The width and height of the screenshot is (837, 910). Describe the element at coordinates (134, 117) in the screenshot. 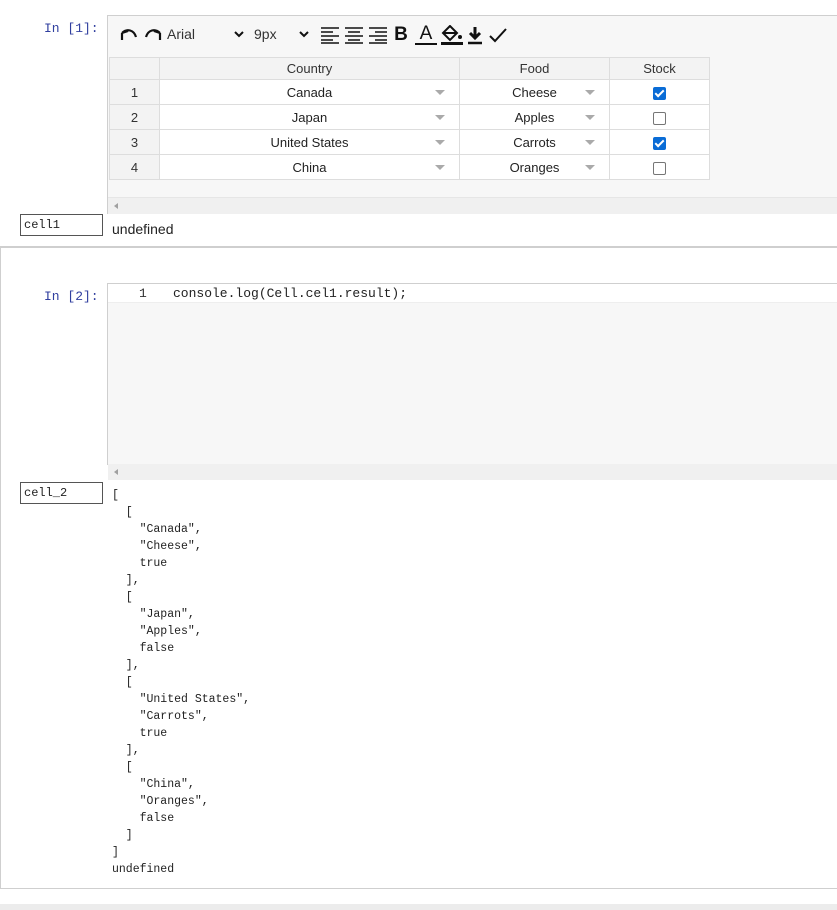

I see `row-number: 2` at that location.